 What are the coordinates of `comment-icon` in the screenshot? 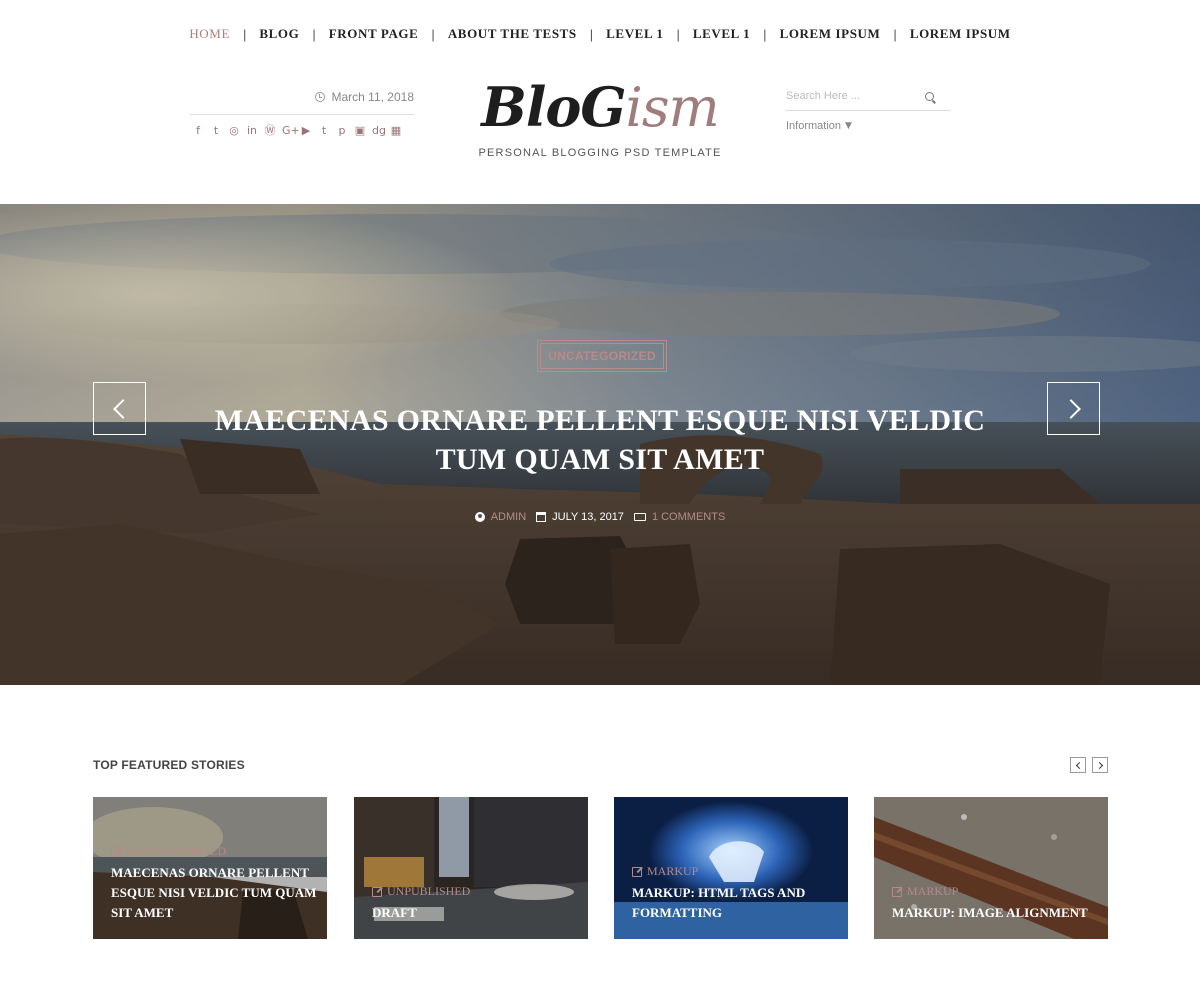 It's located at (639, 517).